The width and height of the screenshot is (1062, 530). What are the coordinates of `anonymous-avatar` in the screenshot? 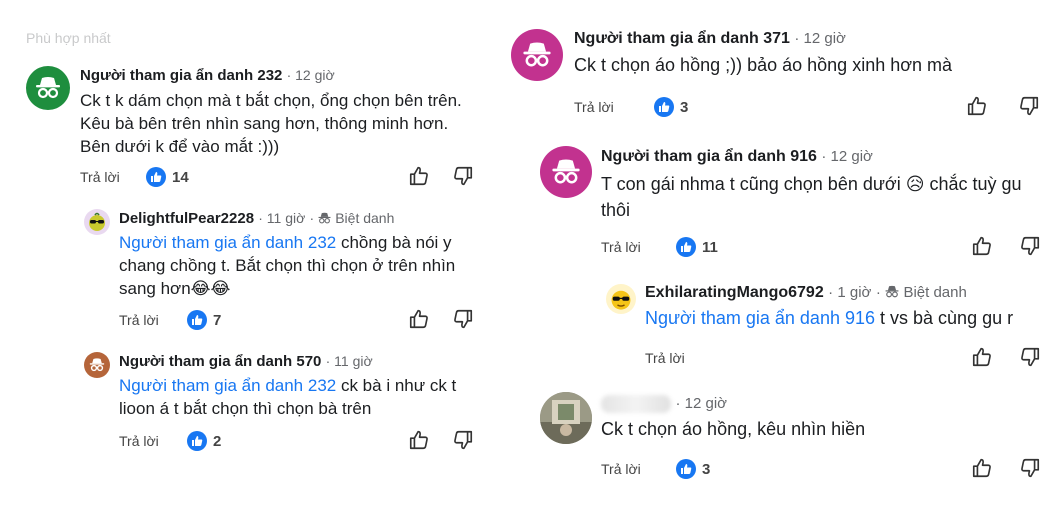 It's located at (97, 365).